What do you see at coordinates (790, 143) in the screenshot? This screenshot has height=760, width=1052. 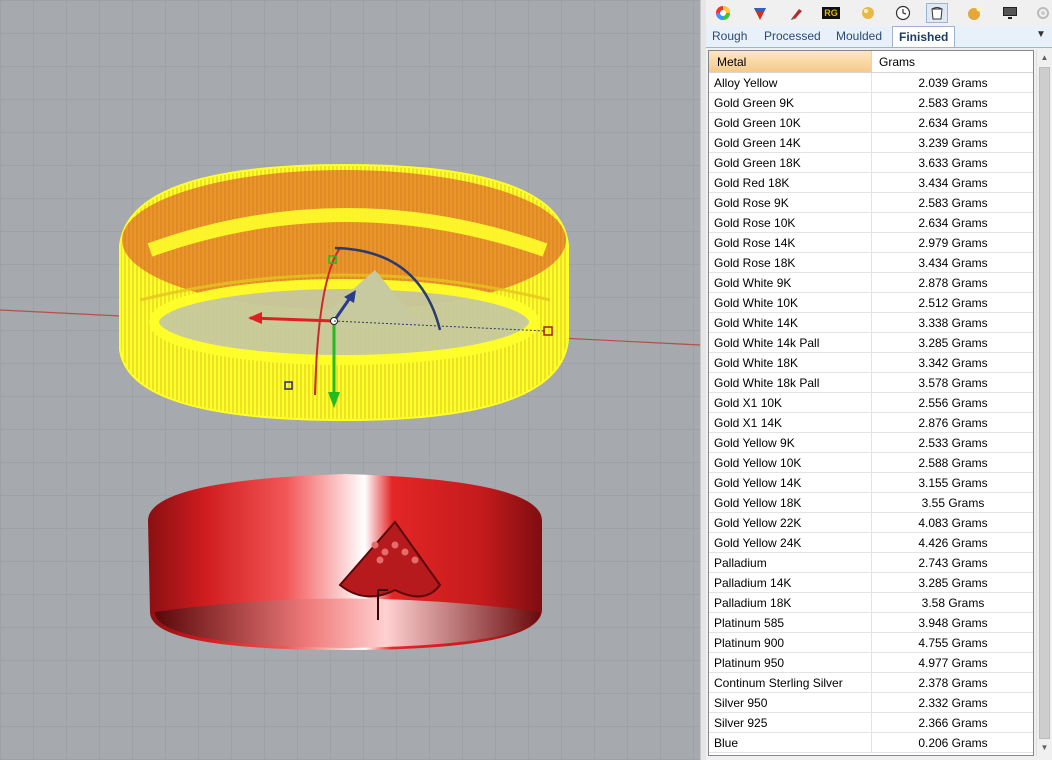 I see `cell-metal: Gold Green 14K` at bounding box center [790, 143].